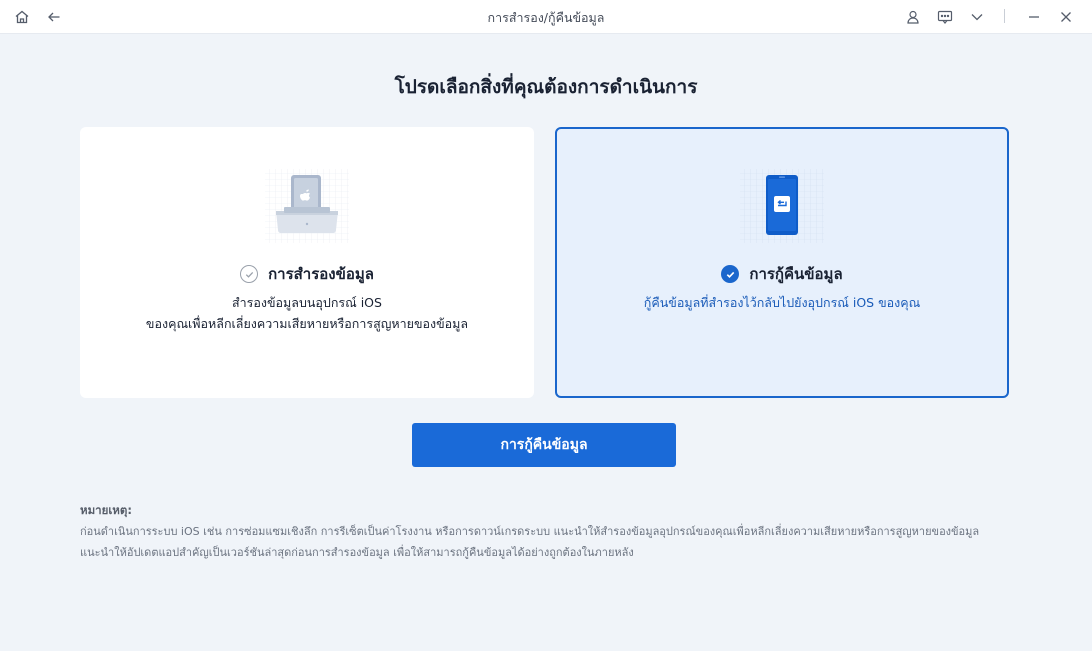 This screenshot has width=1092, height=651. What do you see at coordinates (106, 510) in the screenshot?
I see `note-label: หมายเหตุ:` at bounding box center [106, 510].